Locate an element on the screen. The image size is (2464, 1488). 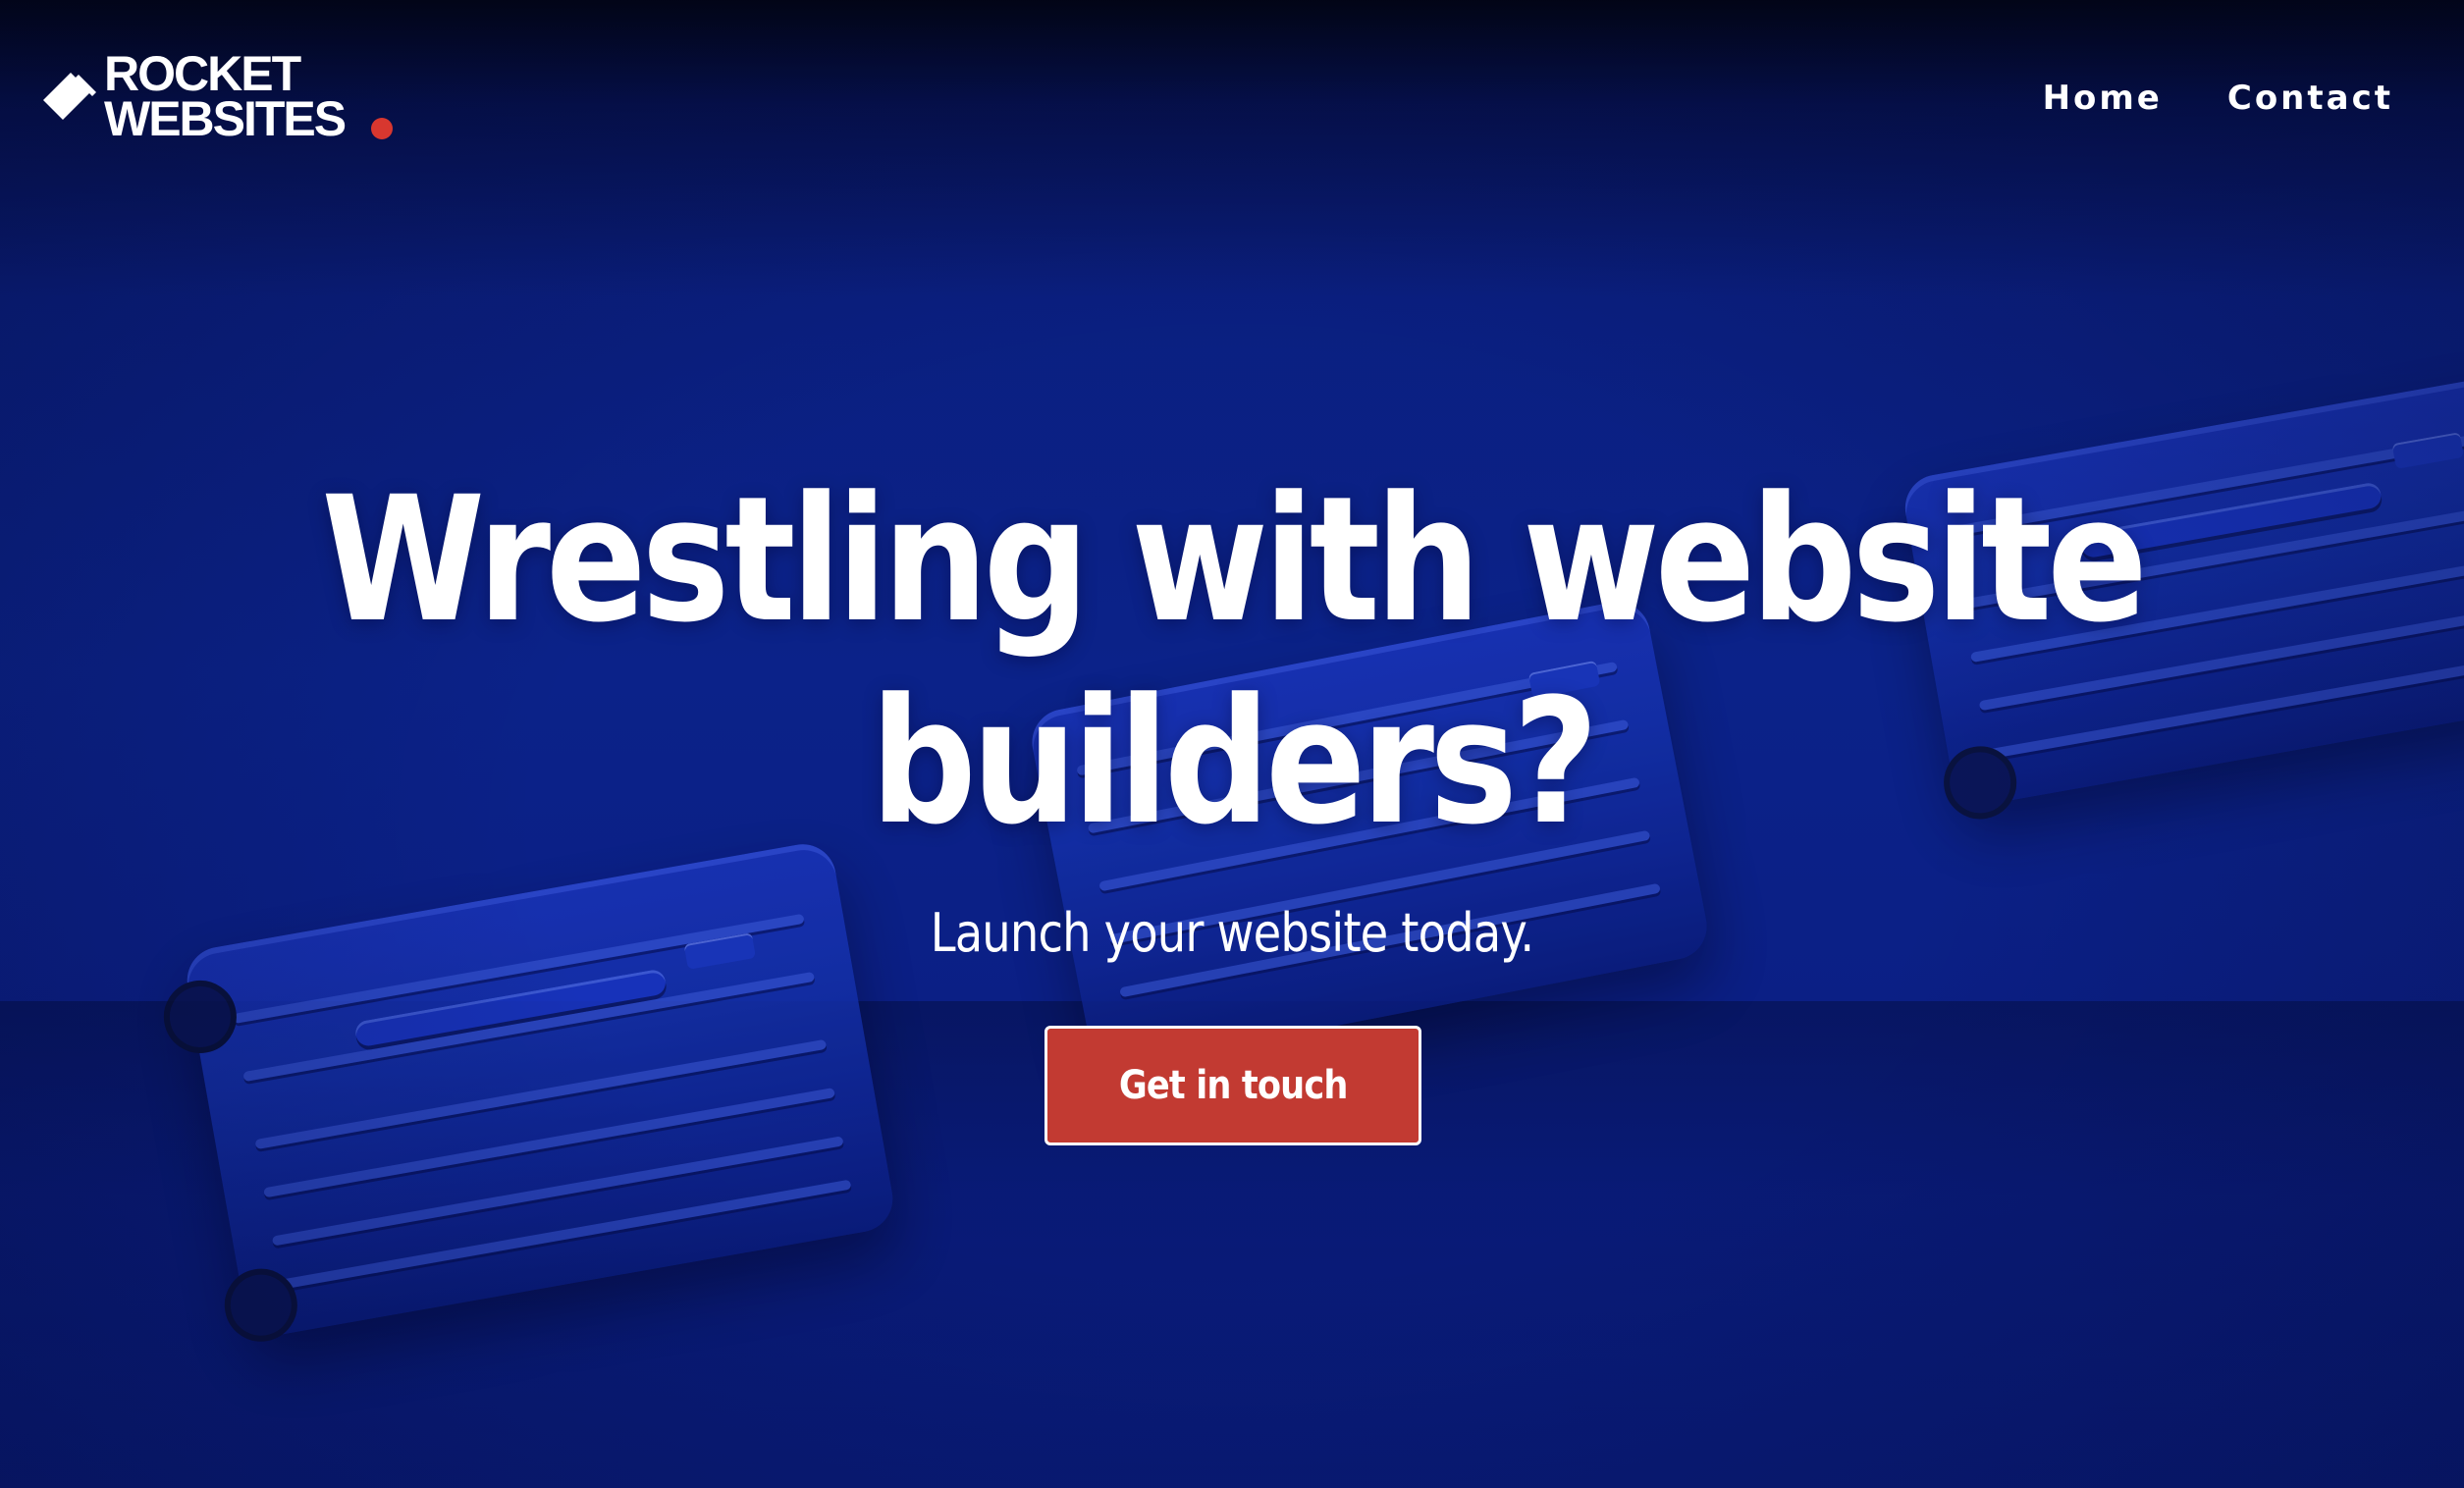
main-nav: Home Contact is located at coordinates (2218, 98).